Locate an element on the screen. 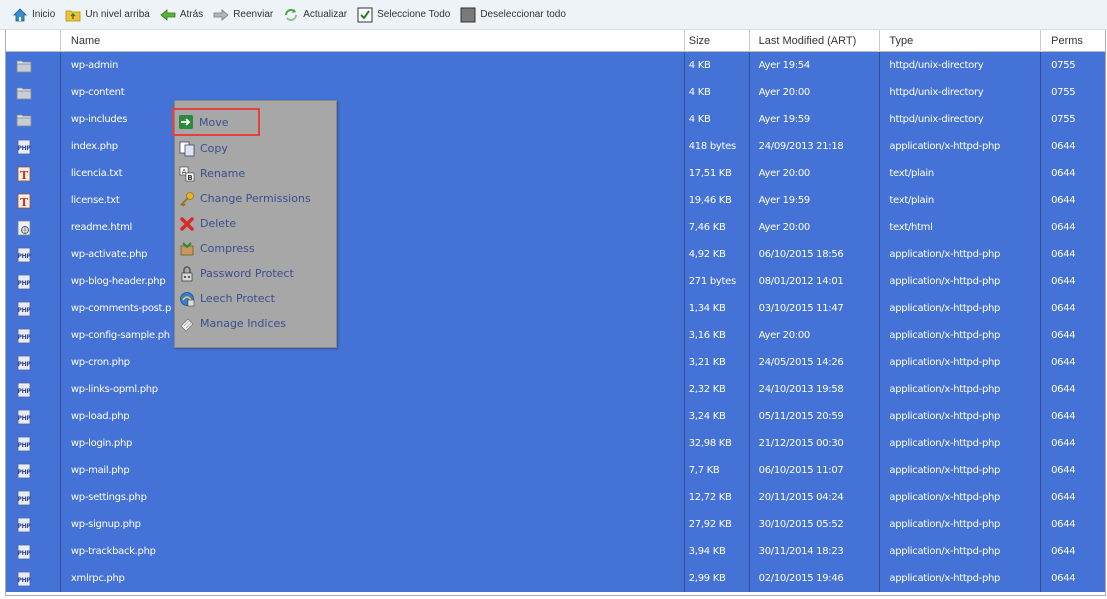  toolbar-up-button: Un nivel arriba is located at coordinates (107, 15).